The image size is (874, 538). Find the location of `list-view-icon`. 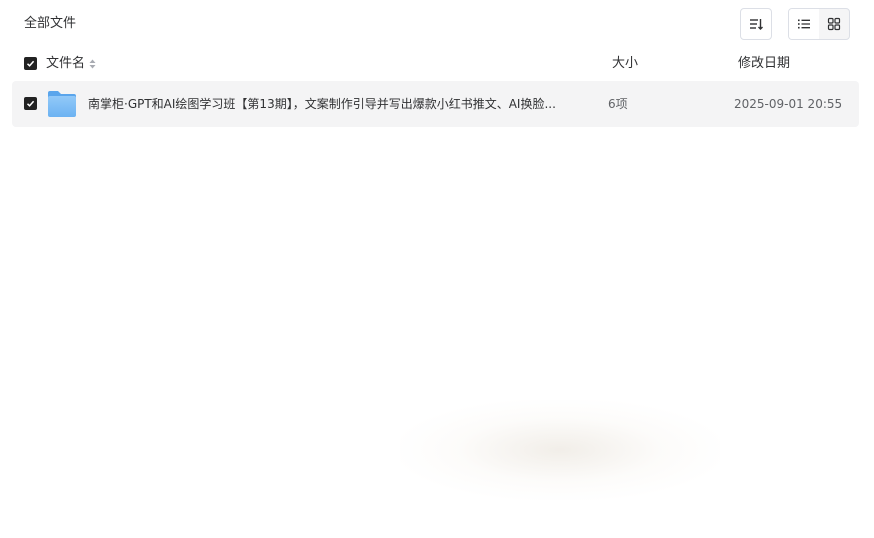

list-view-icon is located at coordinates (804, 24).